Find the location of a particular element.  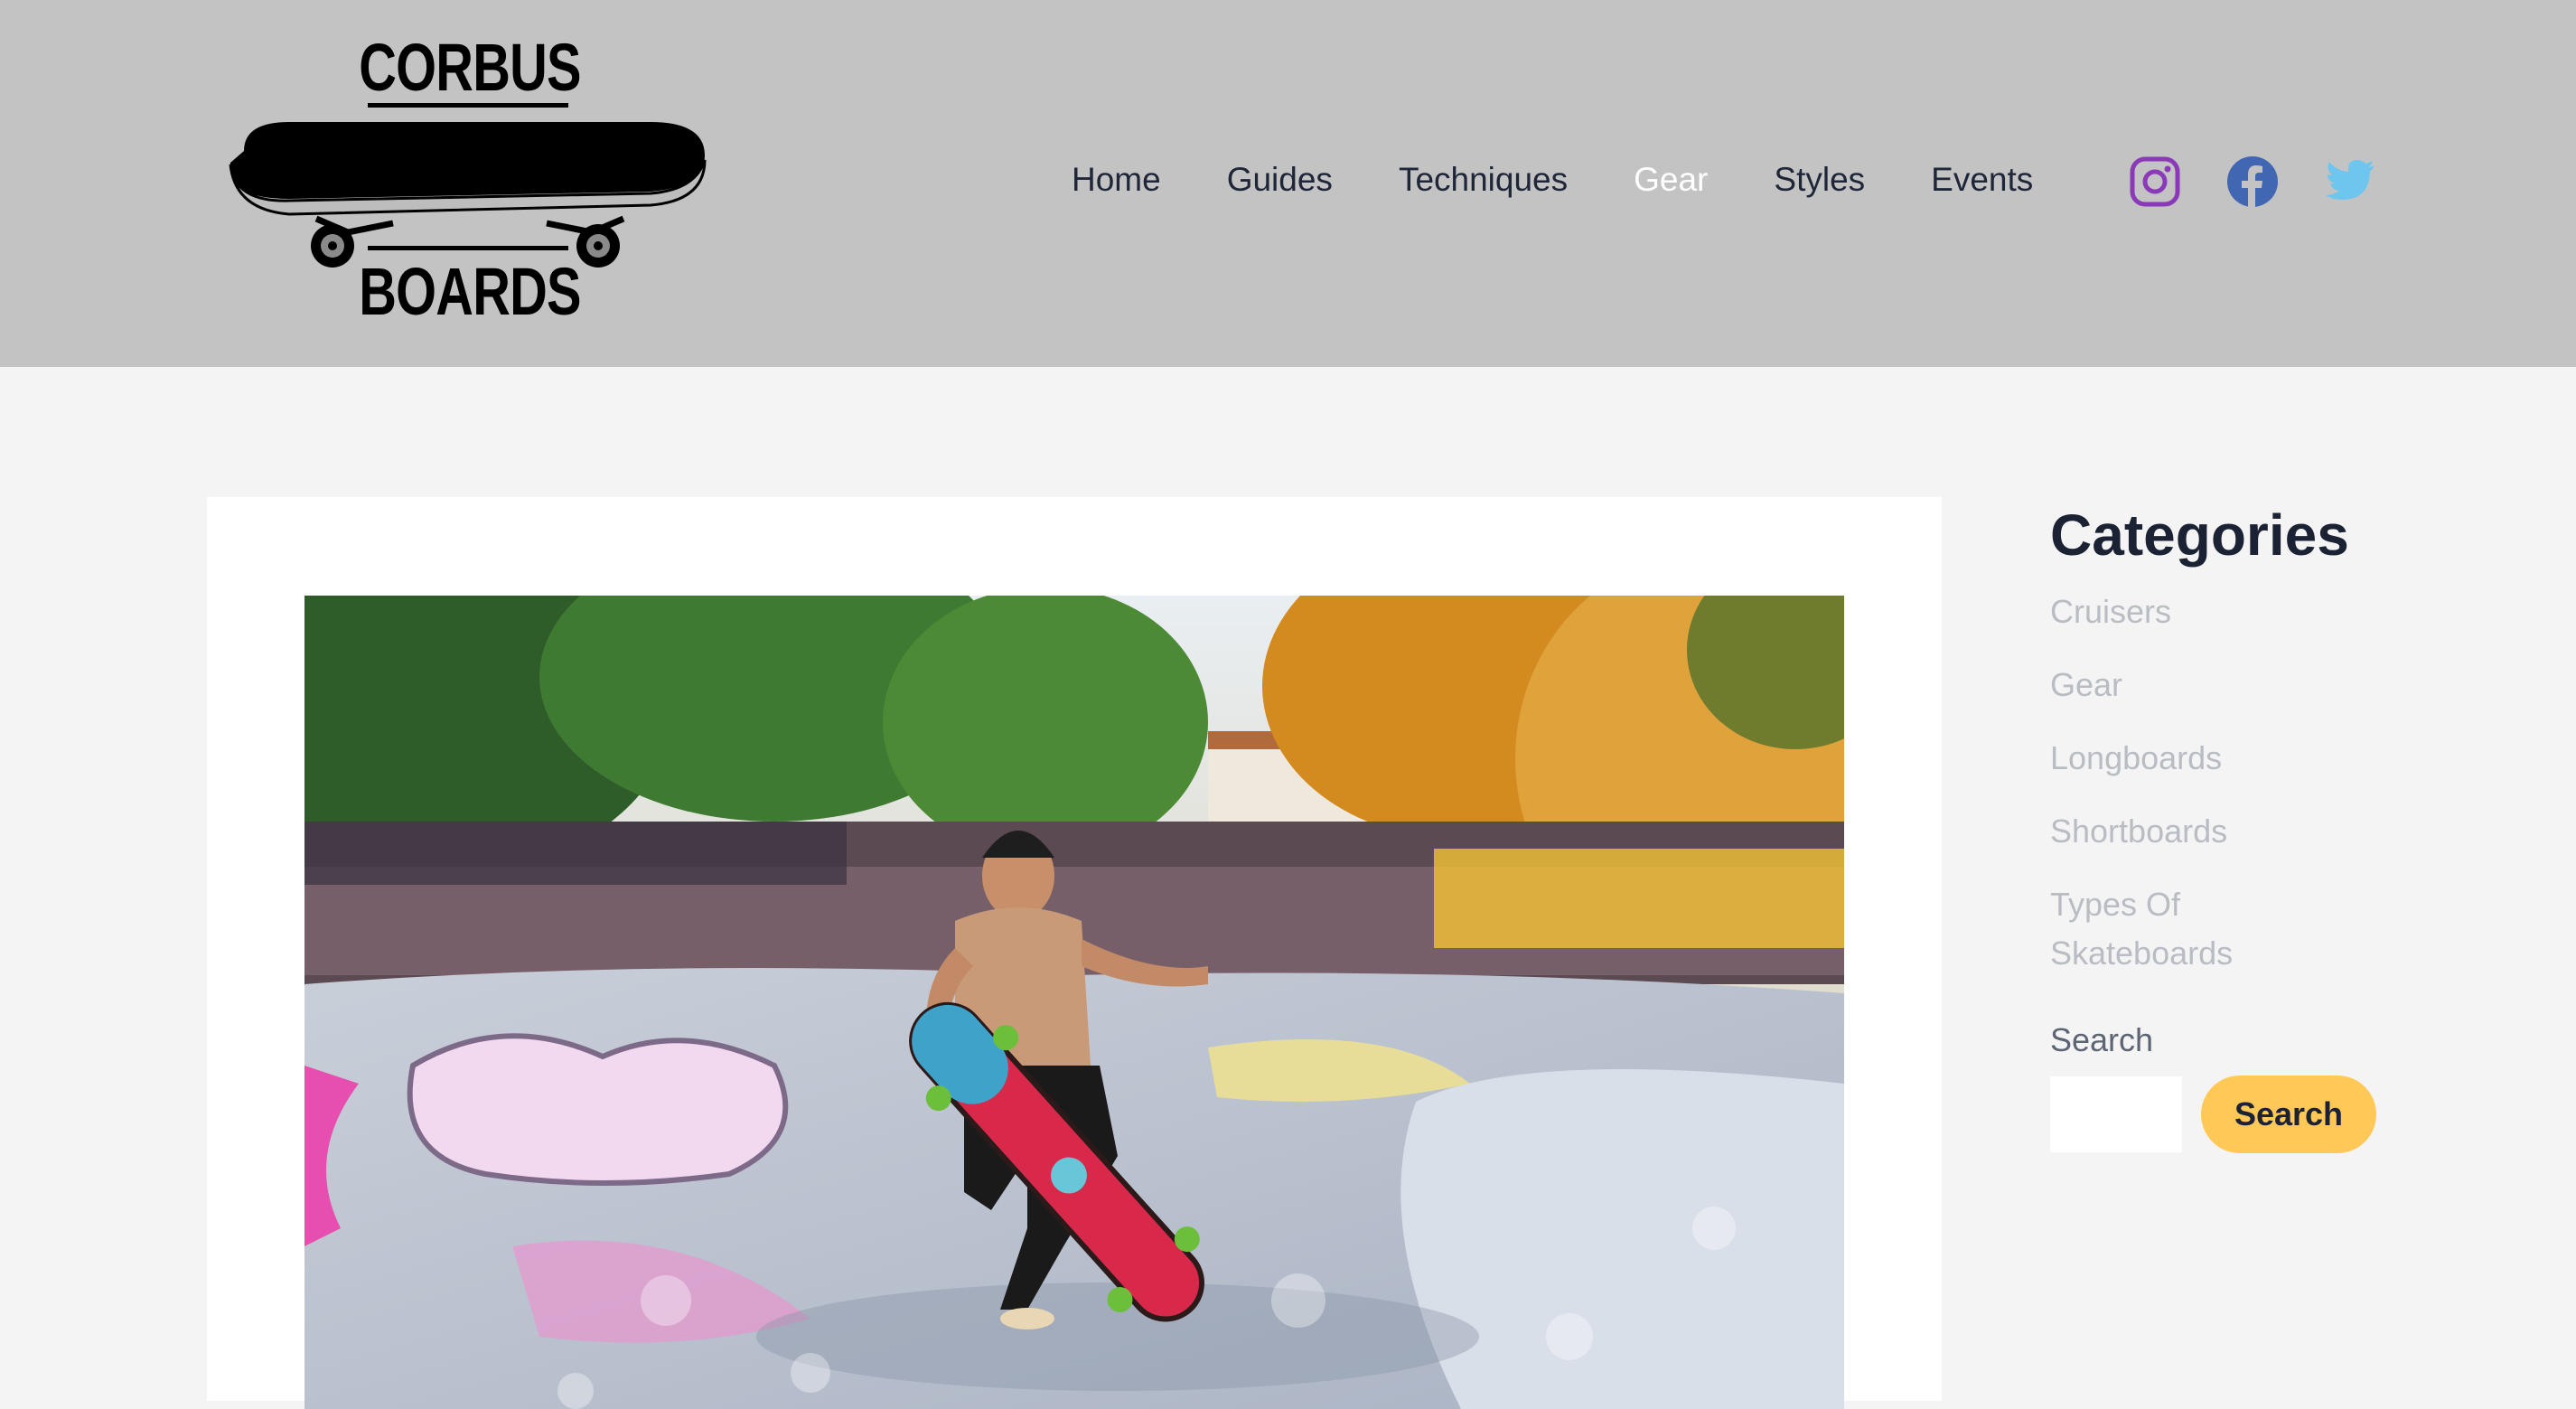

search-form: Search is located at coordinates (2231, 1114).